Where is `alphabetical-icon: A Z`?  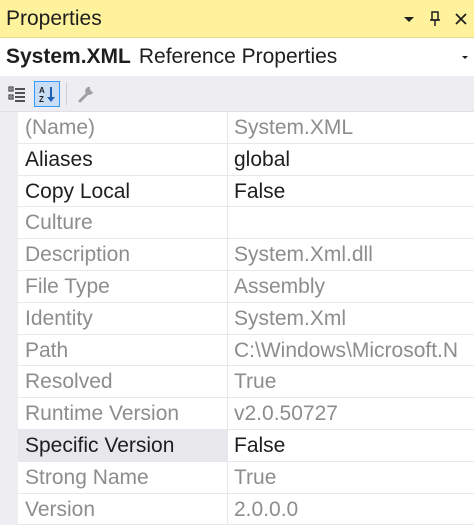
alphabetical-icon: A Z is located at coordinates (47, 95).